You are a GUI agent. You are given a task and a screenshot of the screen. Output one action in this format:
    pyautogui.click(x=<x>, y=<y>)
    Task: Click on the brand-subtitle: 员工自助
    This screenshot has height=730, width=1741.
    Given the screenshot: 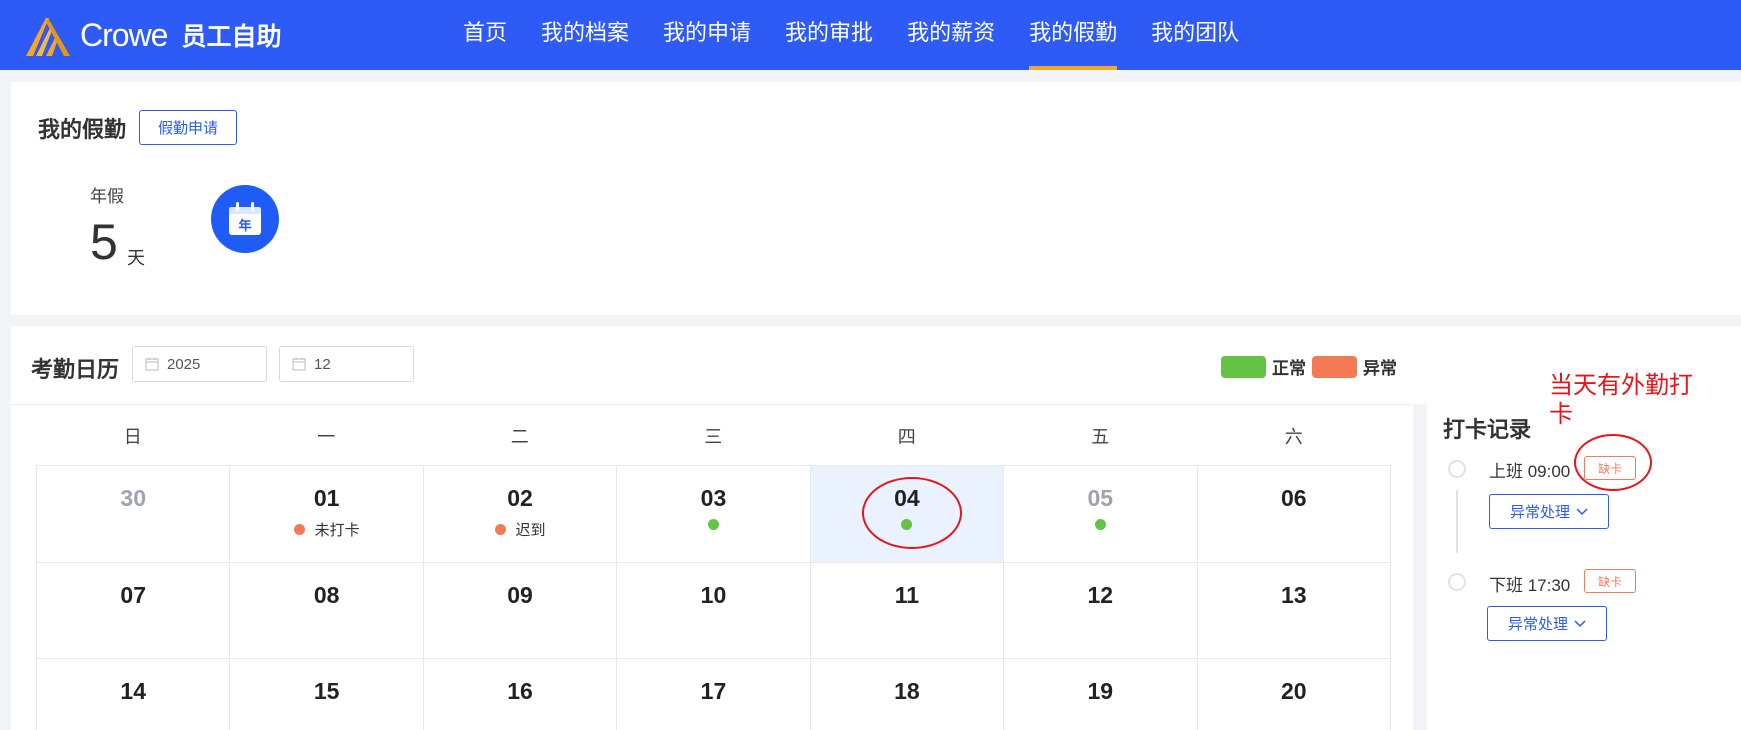 What is the action you would take?
    pyautogui.click(x=231, y=37)
    